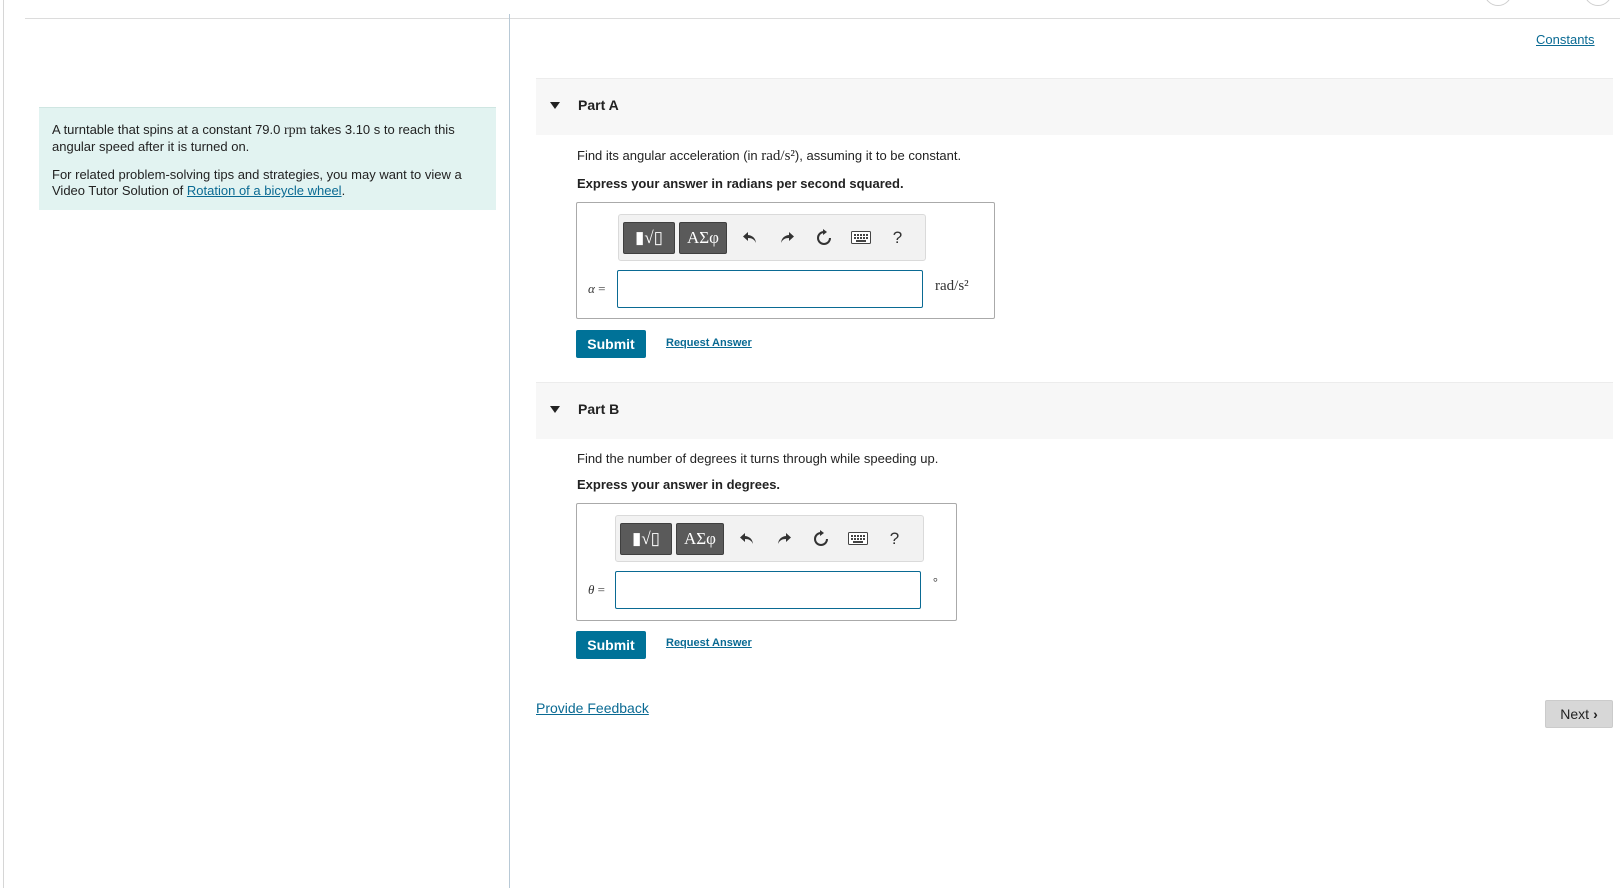  Describe the element at coordinates (952, 286) in the screenshot. I see `part-a-unit: rad/s²` at that location.